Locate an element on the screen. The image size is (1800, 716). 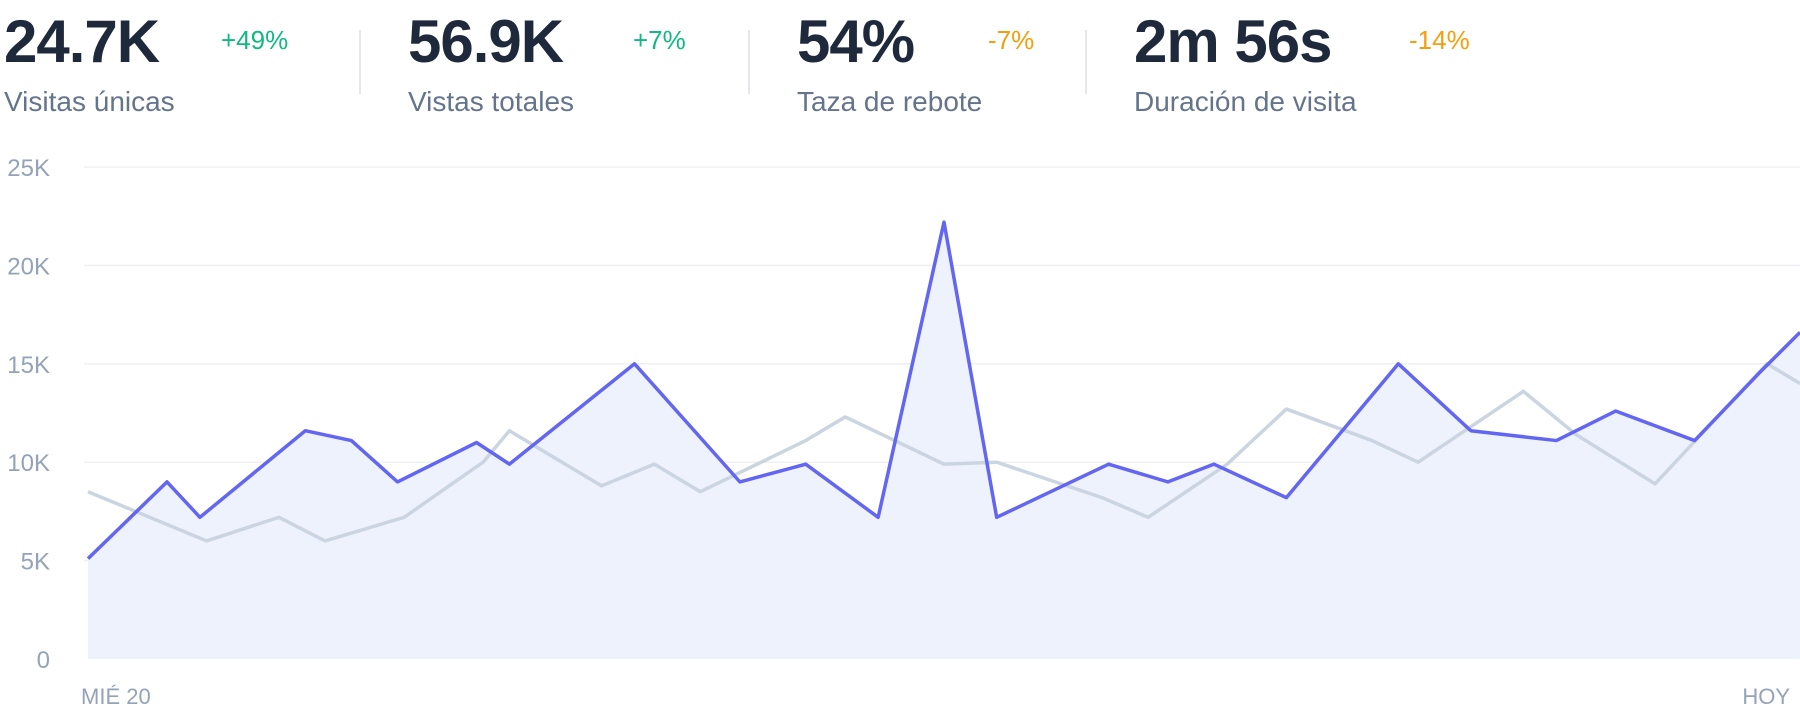
y-tick-label: 10K is located at coordinates (28, 463).